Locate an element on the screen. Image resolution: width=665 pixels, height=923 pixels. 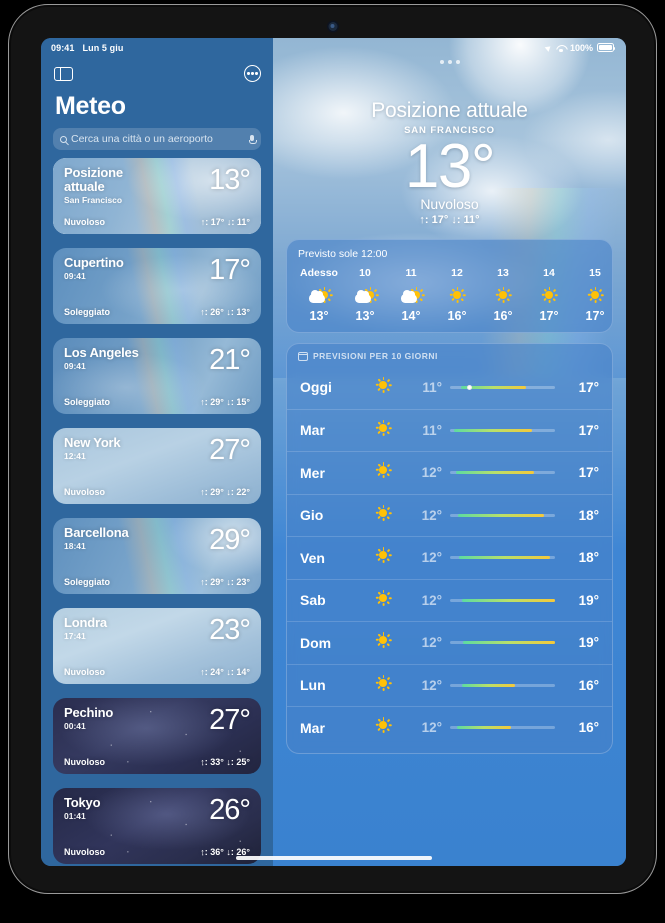
day-high: 16° is located at coordinates (588, 728).